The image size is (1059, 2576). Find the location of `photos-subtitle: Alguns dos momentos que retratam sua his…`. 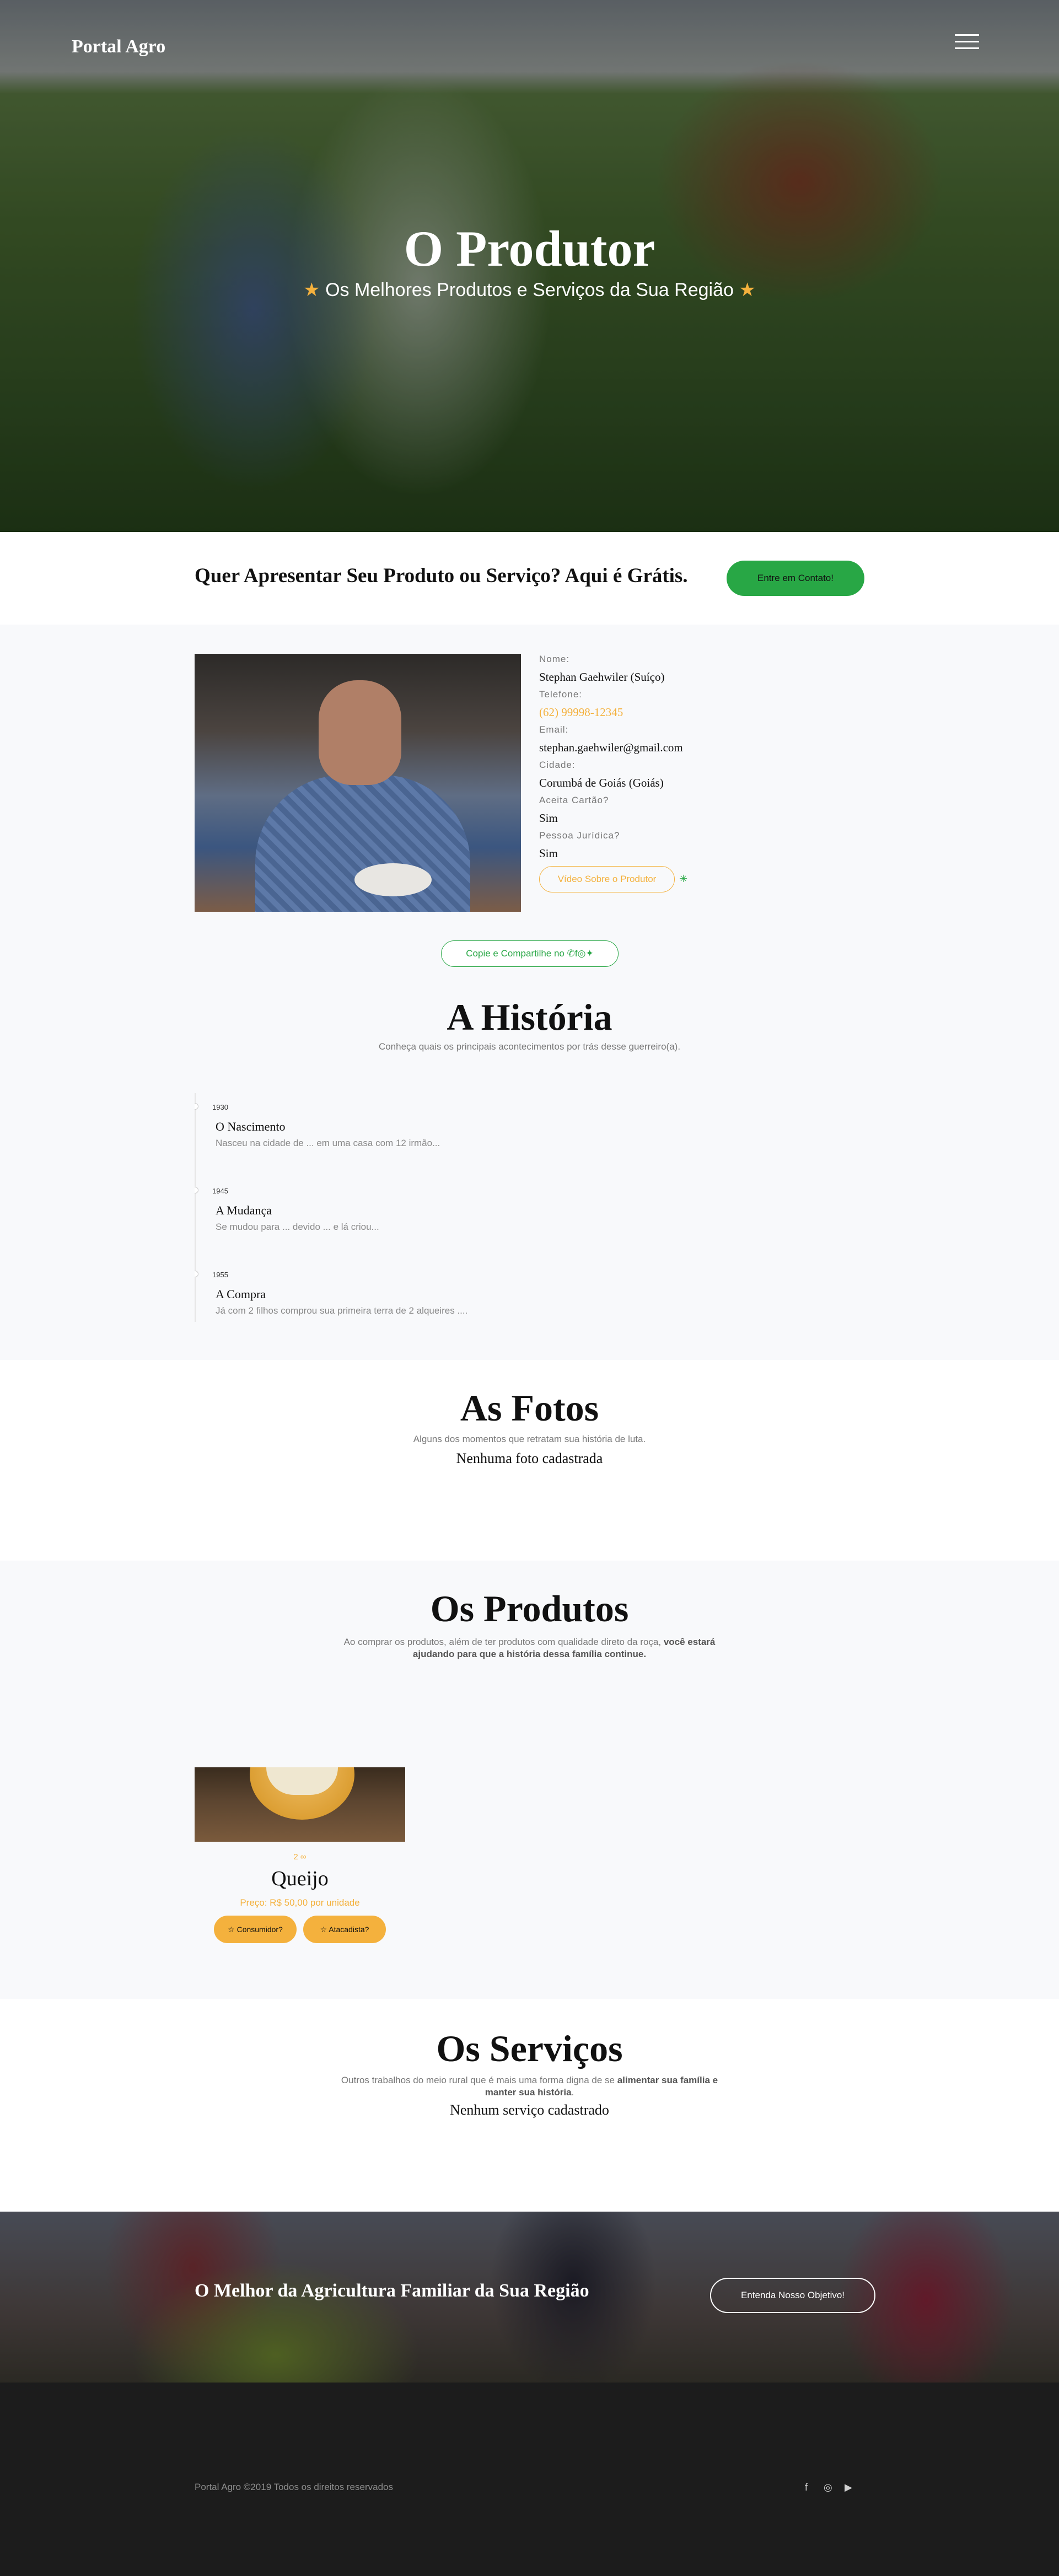

photos-subtitle: Alguns dos momentos que retratam sua his… is located at coordinates (529, 1439).